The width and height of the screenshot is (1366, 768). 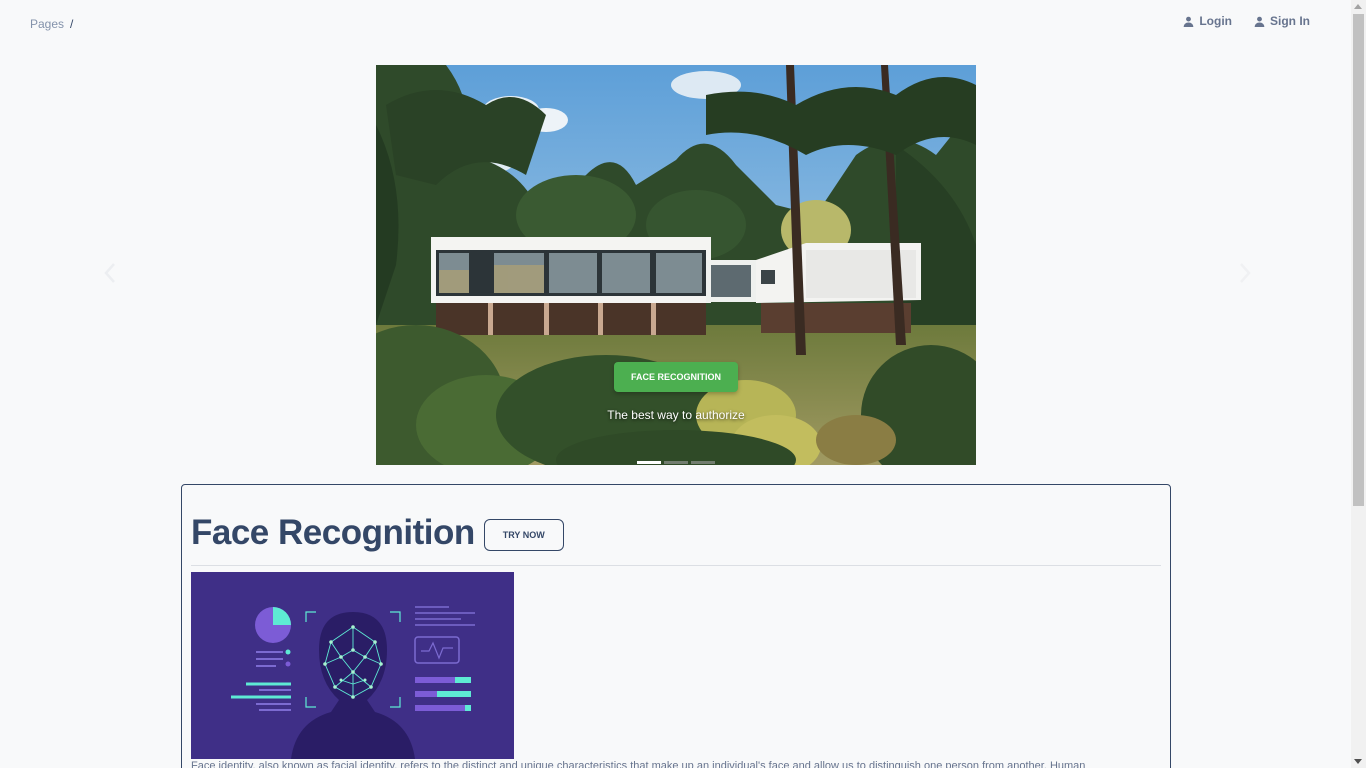 What do you see at coordinates (523, 535) in the screenshot?
I see `try-now-button: TRY NOW` at bounding box center [523, 535].